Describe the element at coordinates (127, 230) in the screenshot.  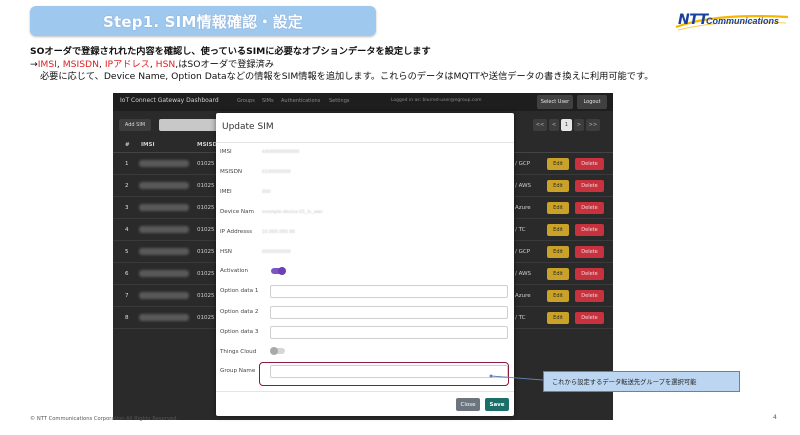
I see `row-number: 4` at that location.